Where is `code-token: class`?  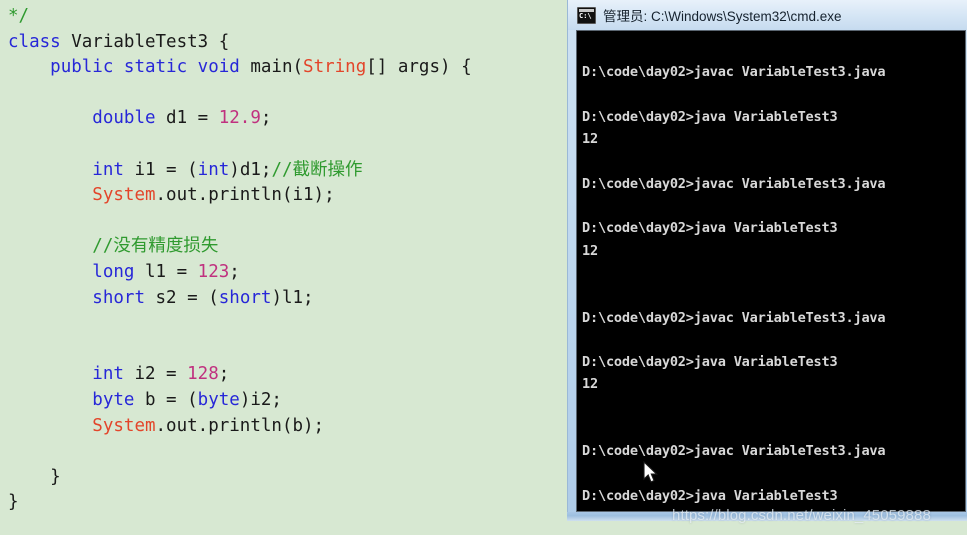 code-token: class is located at coordinates (34, 41).